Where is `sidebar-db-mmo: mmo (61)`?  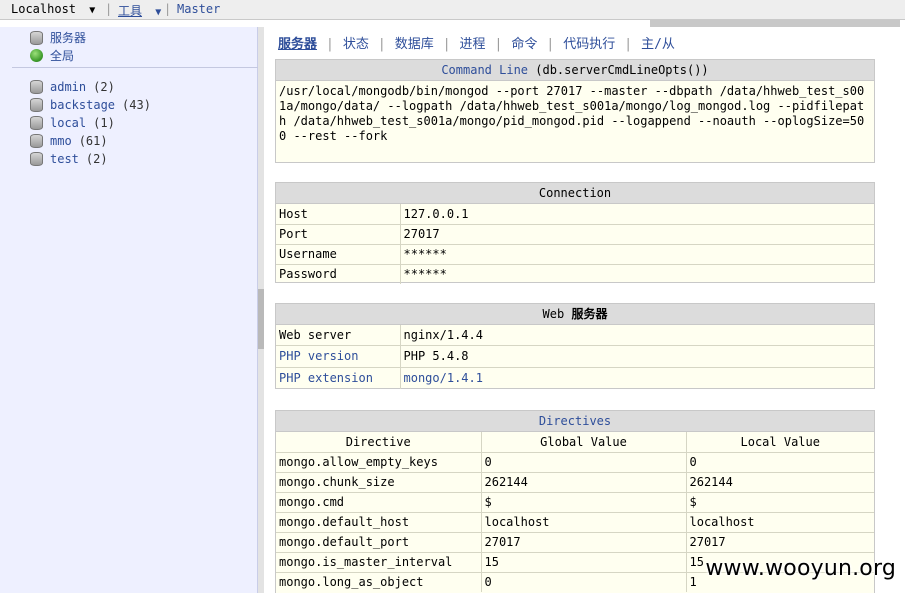 sidebar-db-mmo: mmo (61) is located at coordinates (69, 141).